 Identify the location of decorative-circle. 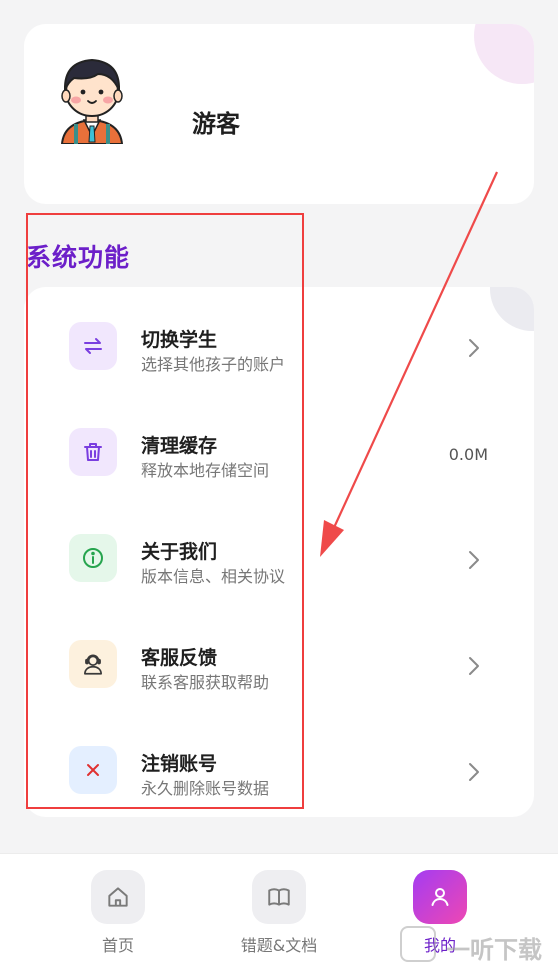
(504, 54).